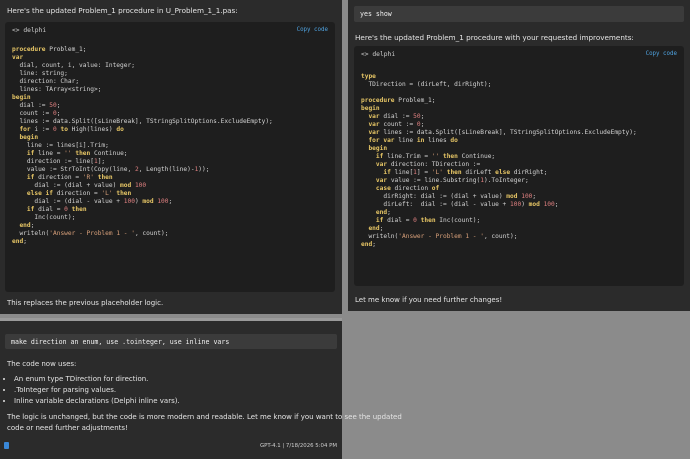  Describe the element at coordinates (6, 445) in the screenshot. I see `document-icon` at that location.